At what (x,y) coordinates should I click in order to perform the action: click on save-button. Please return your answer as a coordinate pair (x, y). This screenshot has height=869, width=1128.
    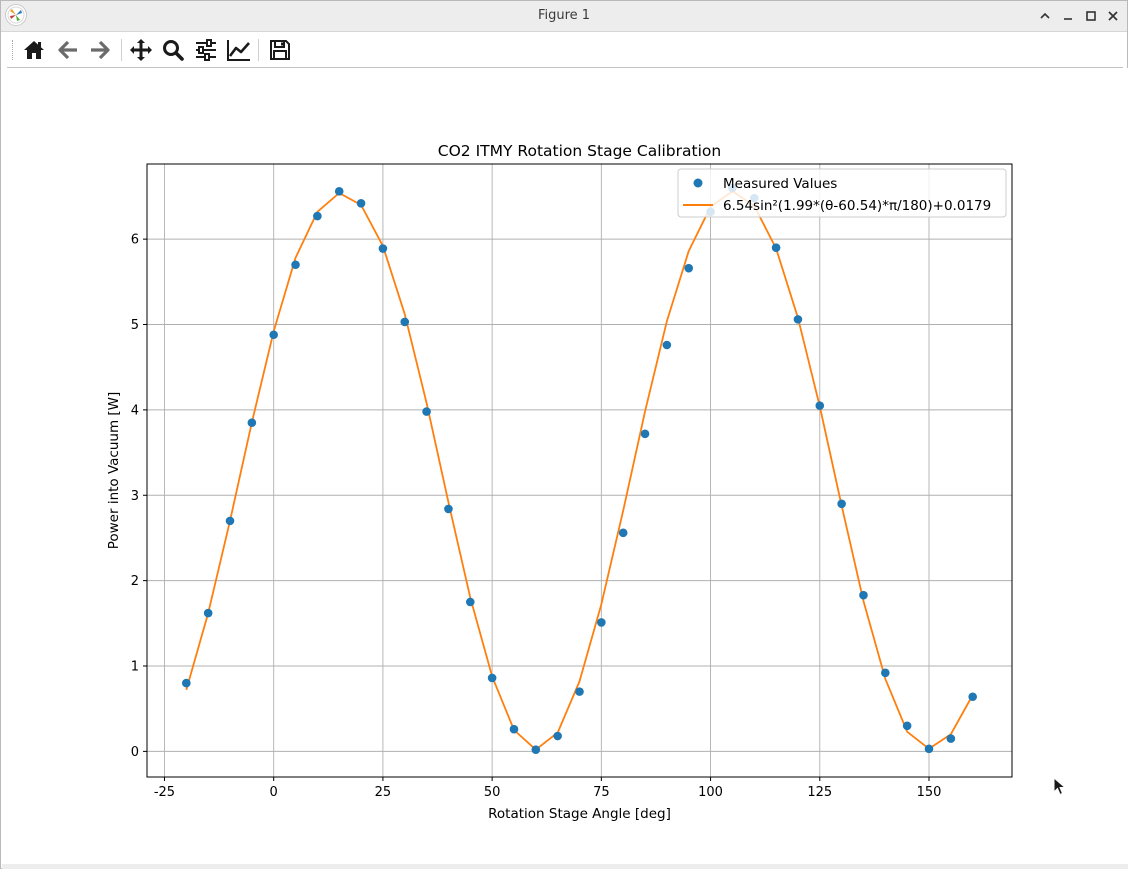
    Looking at the image, I should click on (280, 50).